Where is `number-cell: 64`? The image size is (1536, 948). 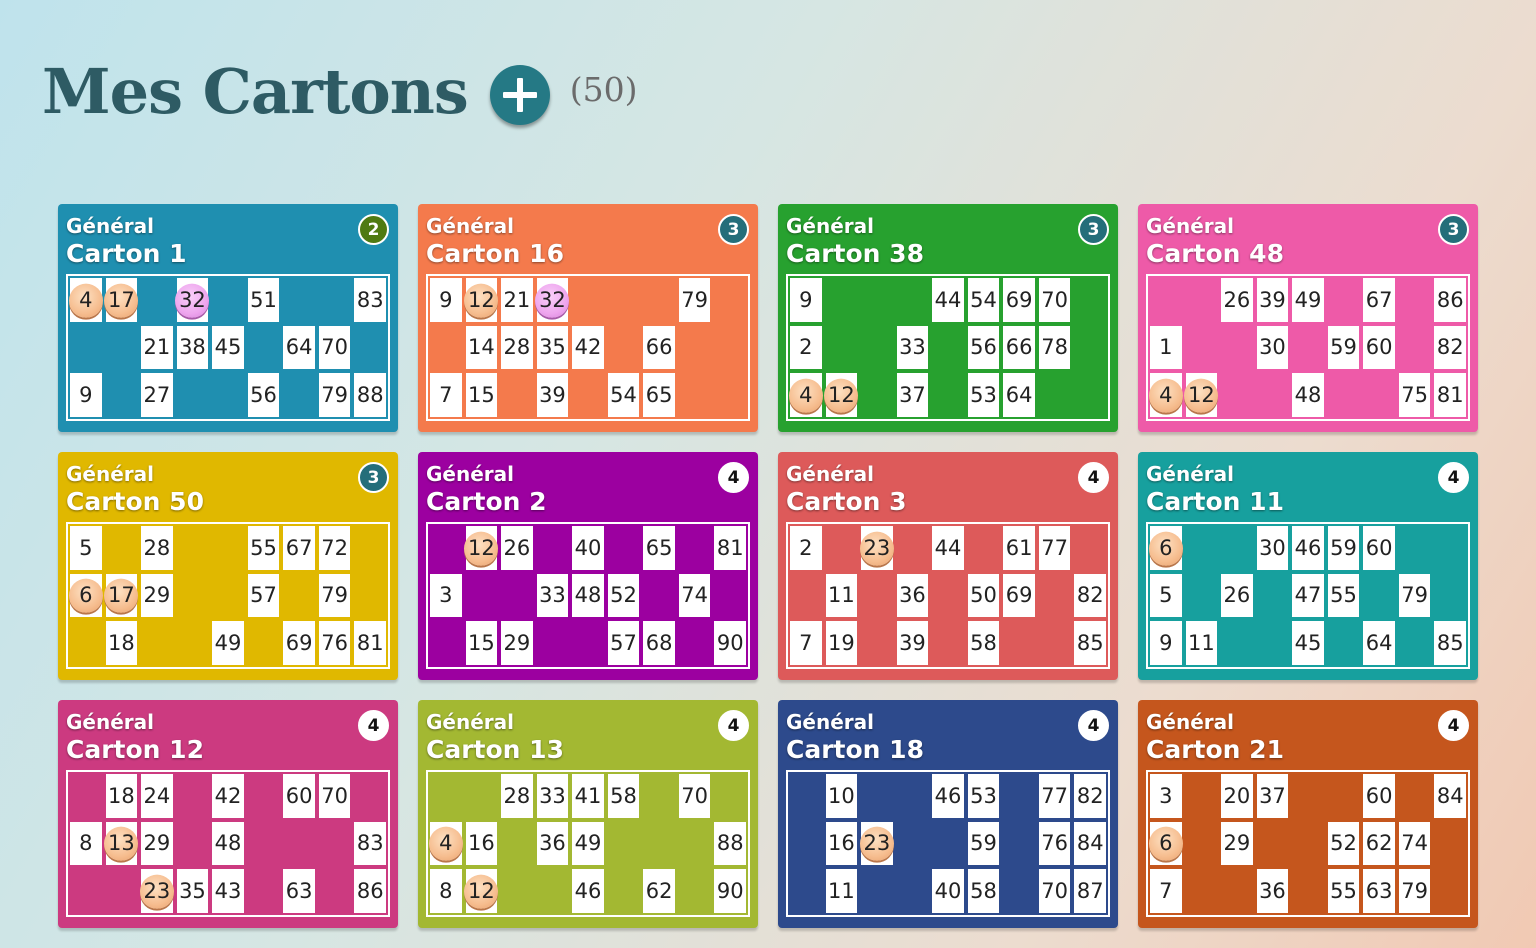 number-cell: 64 is located at coordinates (1379, 643).